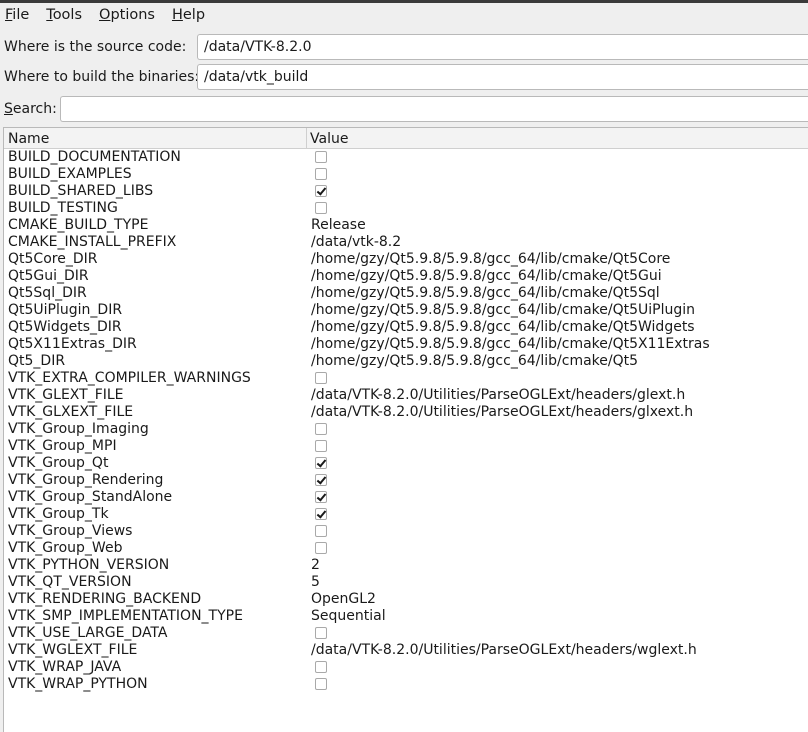 The width and height of the screenshot is (808, 732). What do you see at coordinates (132, 15) in the screenshot?
I see `menu-options-label: ptions` at bounding box center [132, 15].